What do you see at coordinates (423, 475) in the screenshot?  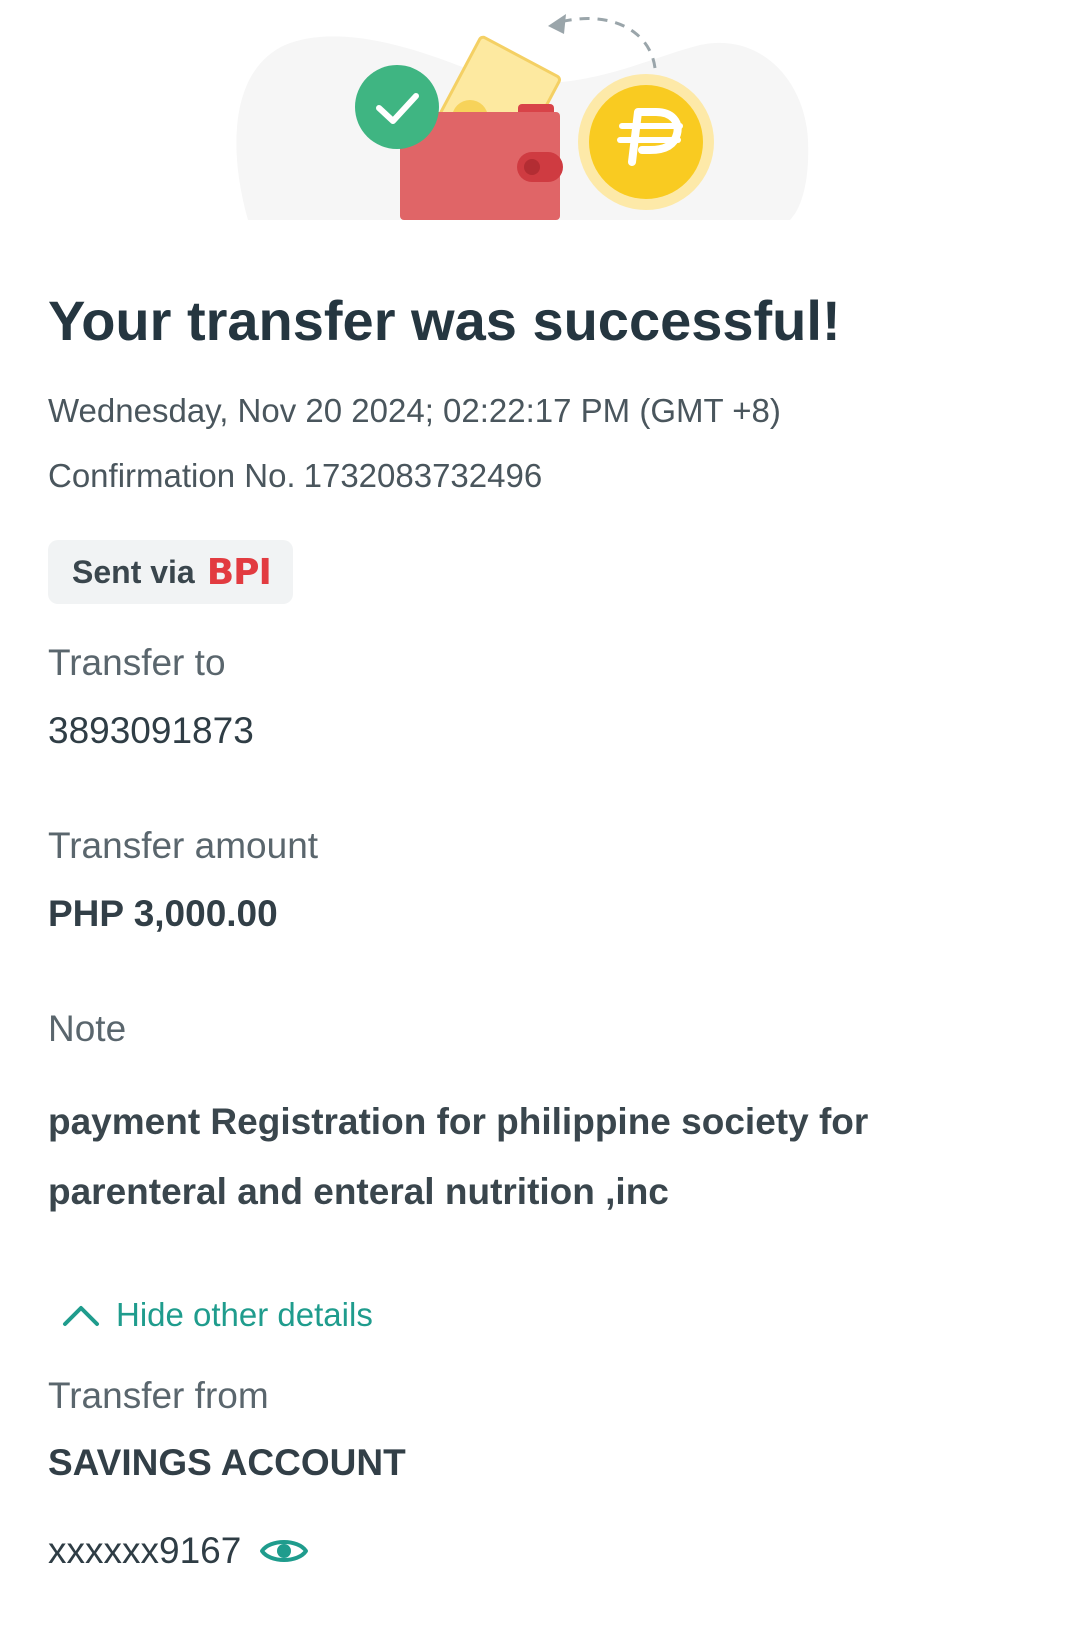 I see `confirmation-number: 1732083732496` at bounding box center [423, 475].